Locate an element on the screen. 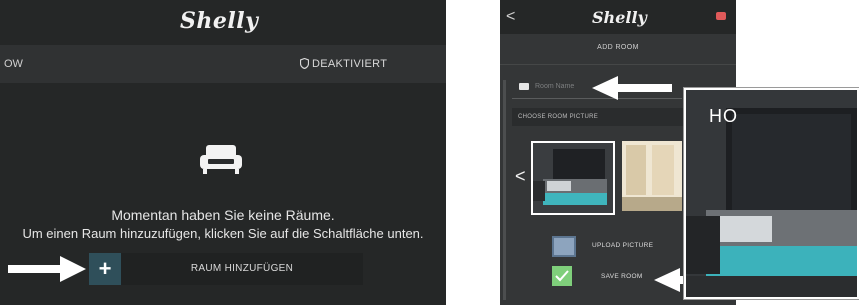 This screenshot has width=859, height=305. upload-picture-button: UPLOAD PICTURE is located at coordinates (622, 245).